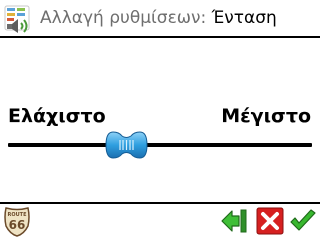  I want to click on page-title: Αλλαγή ρυθμίσεων: Ένταση, so click(158, 18).